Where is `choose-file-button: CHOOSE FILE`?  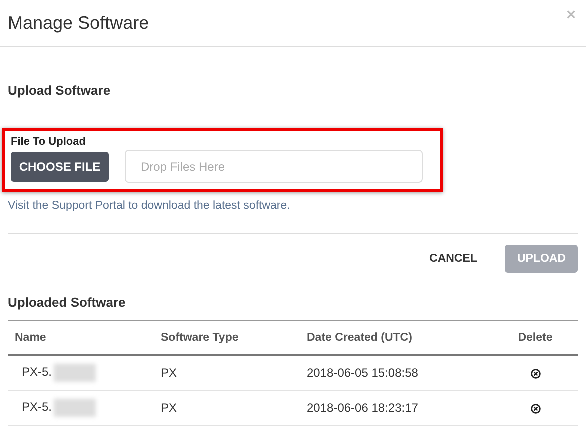 choose-file-button: CHOOSE FILE is located at coordinates (60, 167).